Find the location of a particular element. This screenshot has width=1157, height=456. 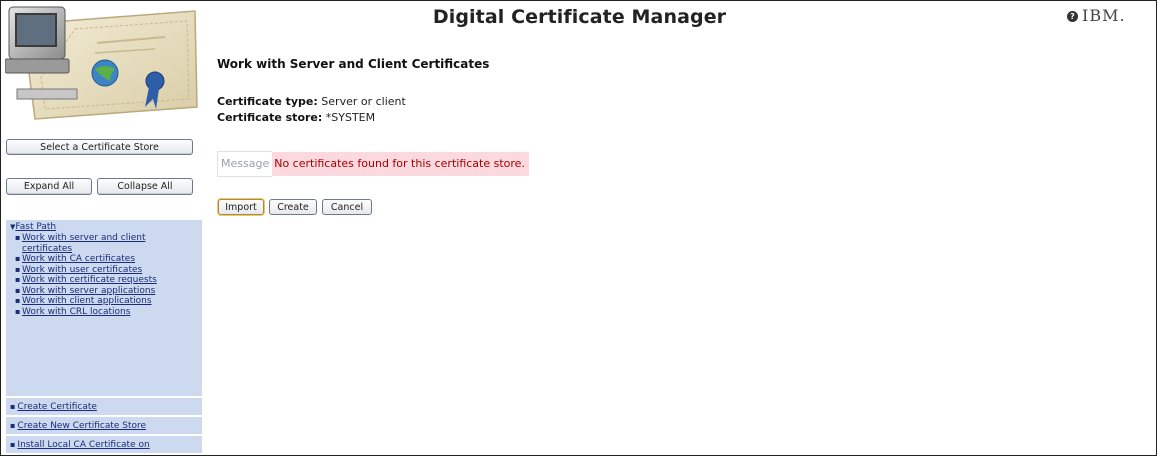

link-cert-requests: Work with certificate requests is located at coordinates (89, 280).